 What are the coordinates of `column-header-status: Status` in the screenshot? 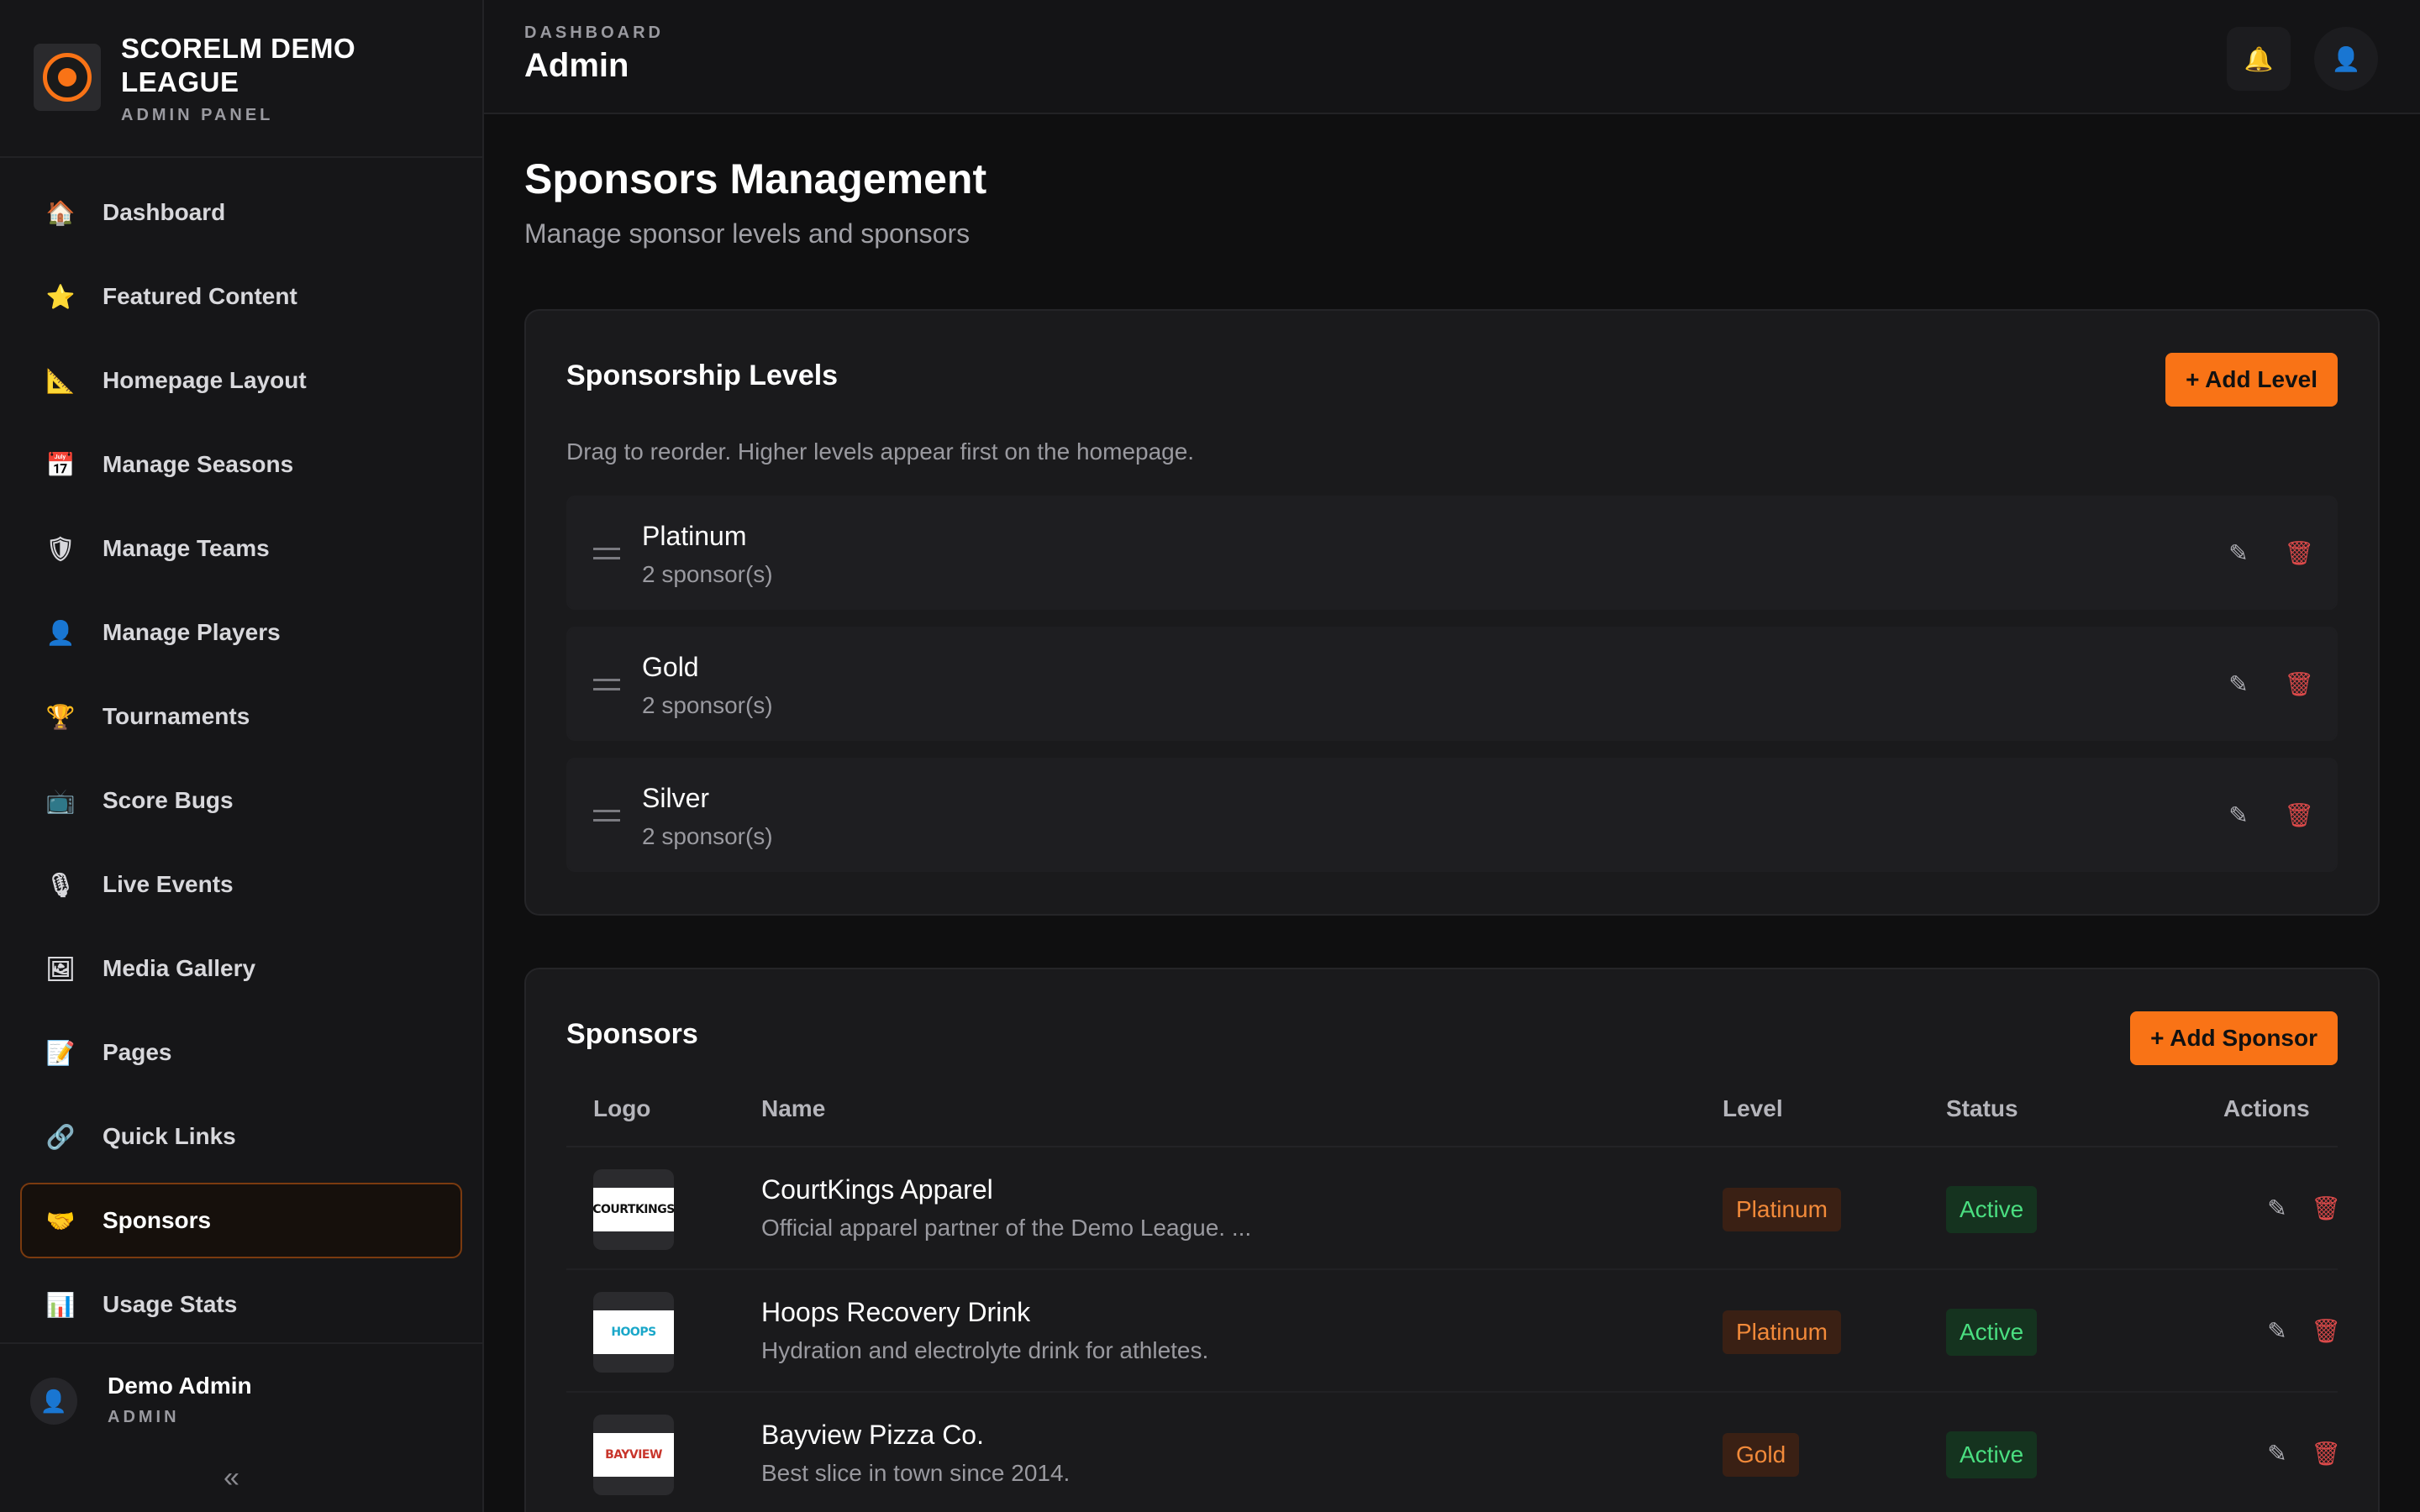 It's located at (1982, 1108).